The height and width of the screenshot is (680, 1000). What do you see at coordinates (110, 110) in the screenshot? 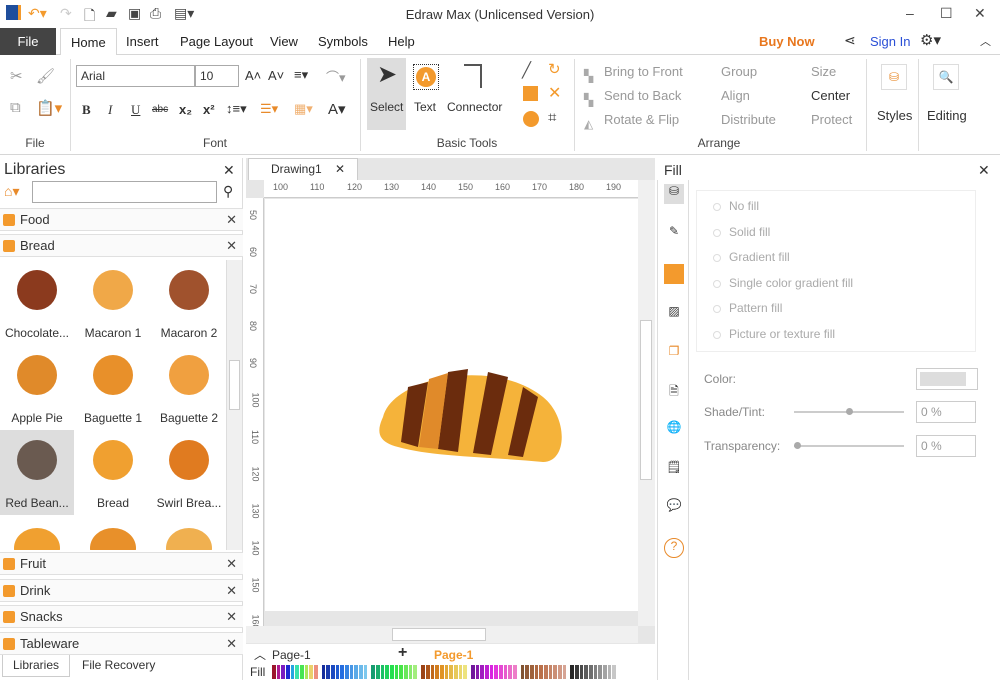
I see `italic-button: I` at bounding box center [110, 110].